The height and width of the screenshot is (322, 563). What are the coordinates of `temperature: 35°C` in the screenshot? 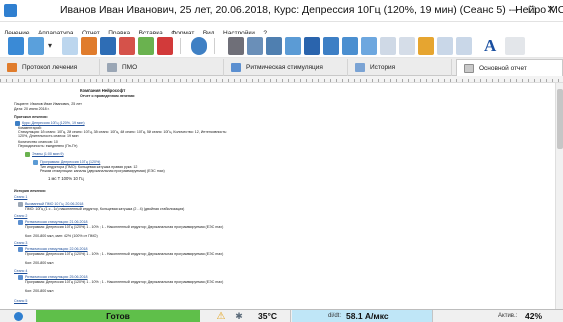 It's located at (267, 316).